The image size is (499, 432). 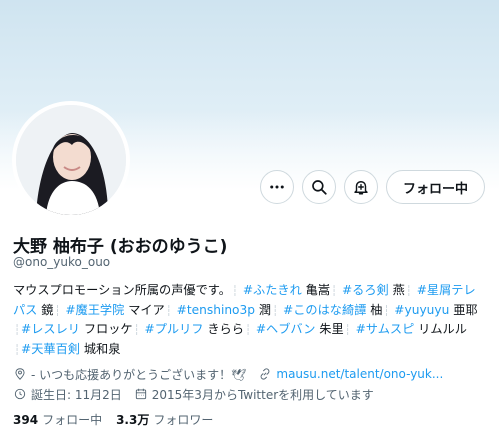 What do you see at coordinates (385, 329) in the screenshot?
I see `hashtag-link: #サムスピ` at bounding box center [385, 329].